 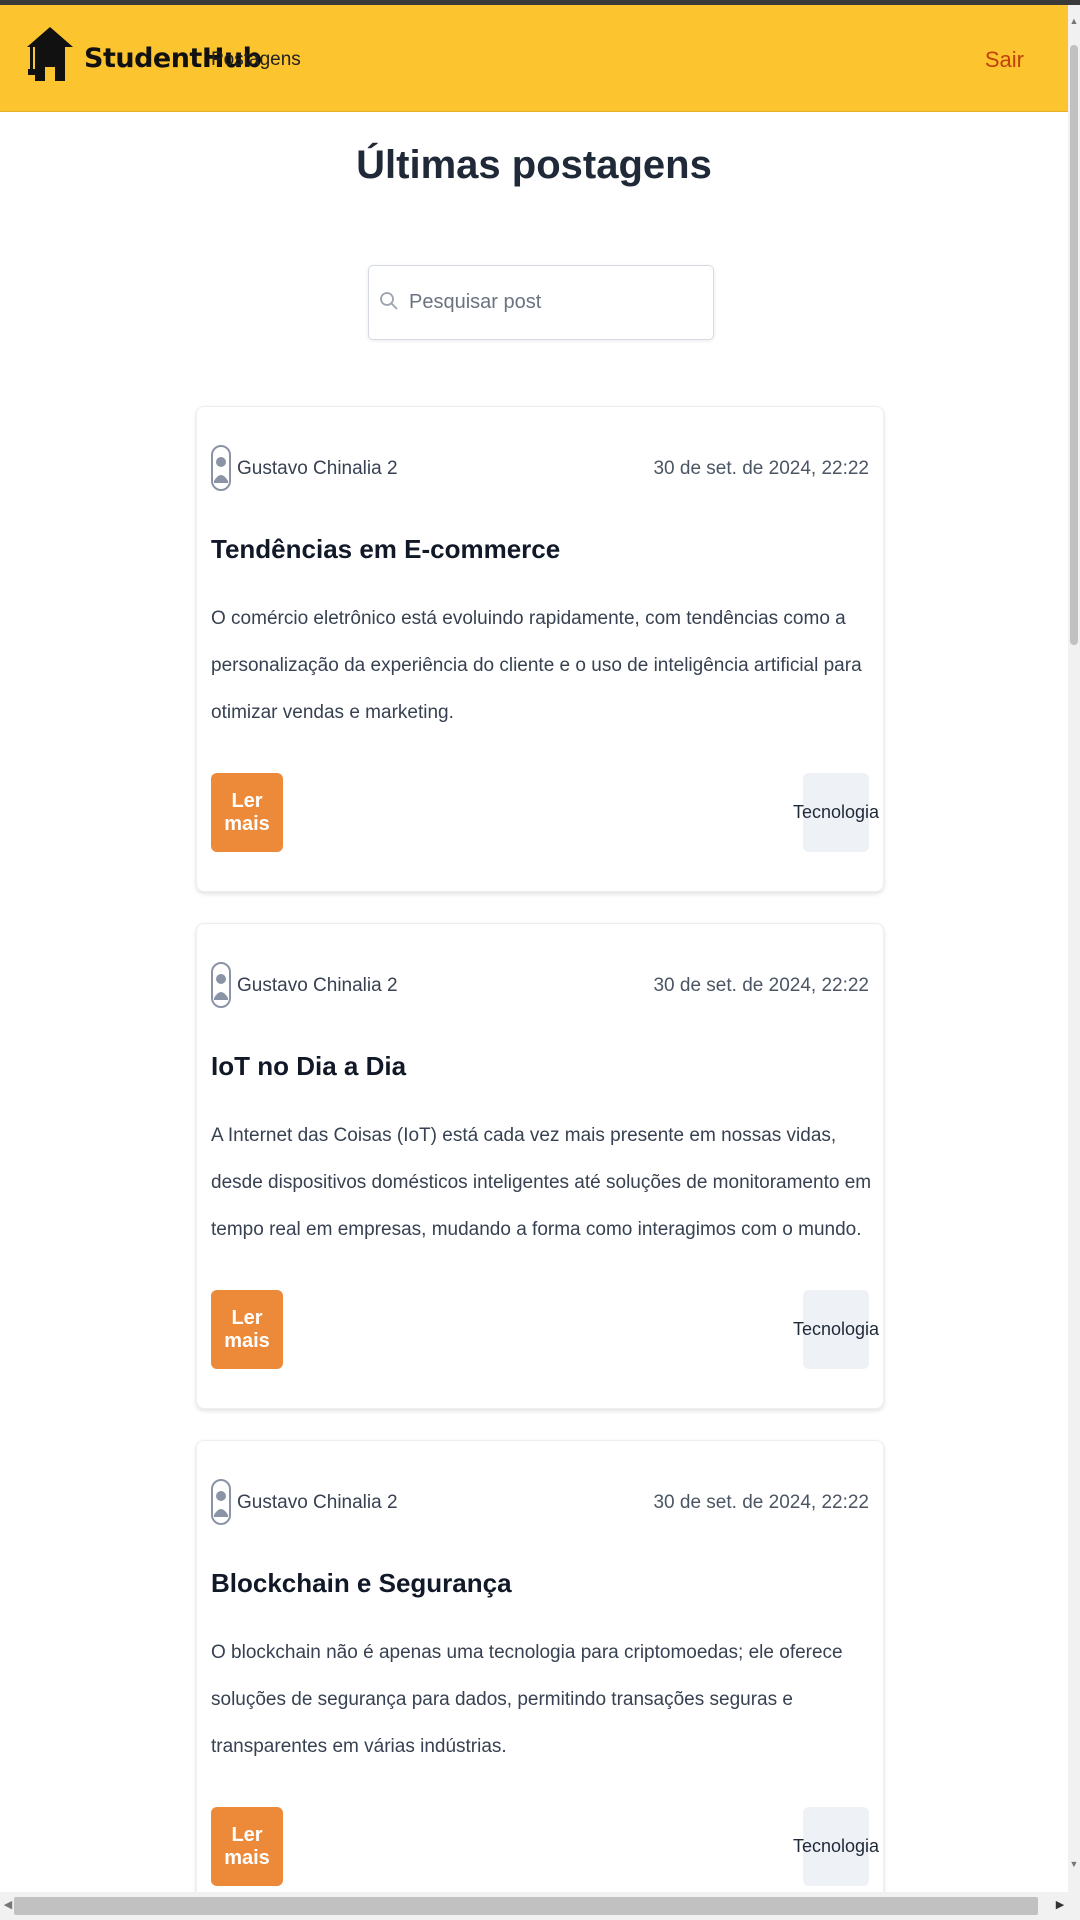 I want to click on page-title: Últimas postagens, so click(x=534, y=165).